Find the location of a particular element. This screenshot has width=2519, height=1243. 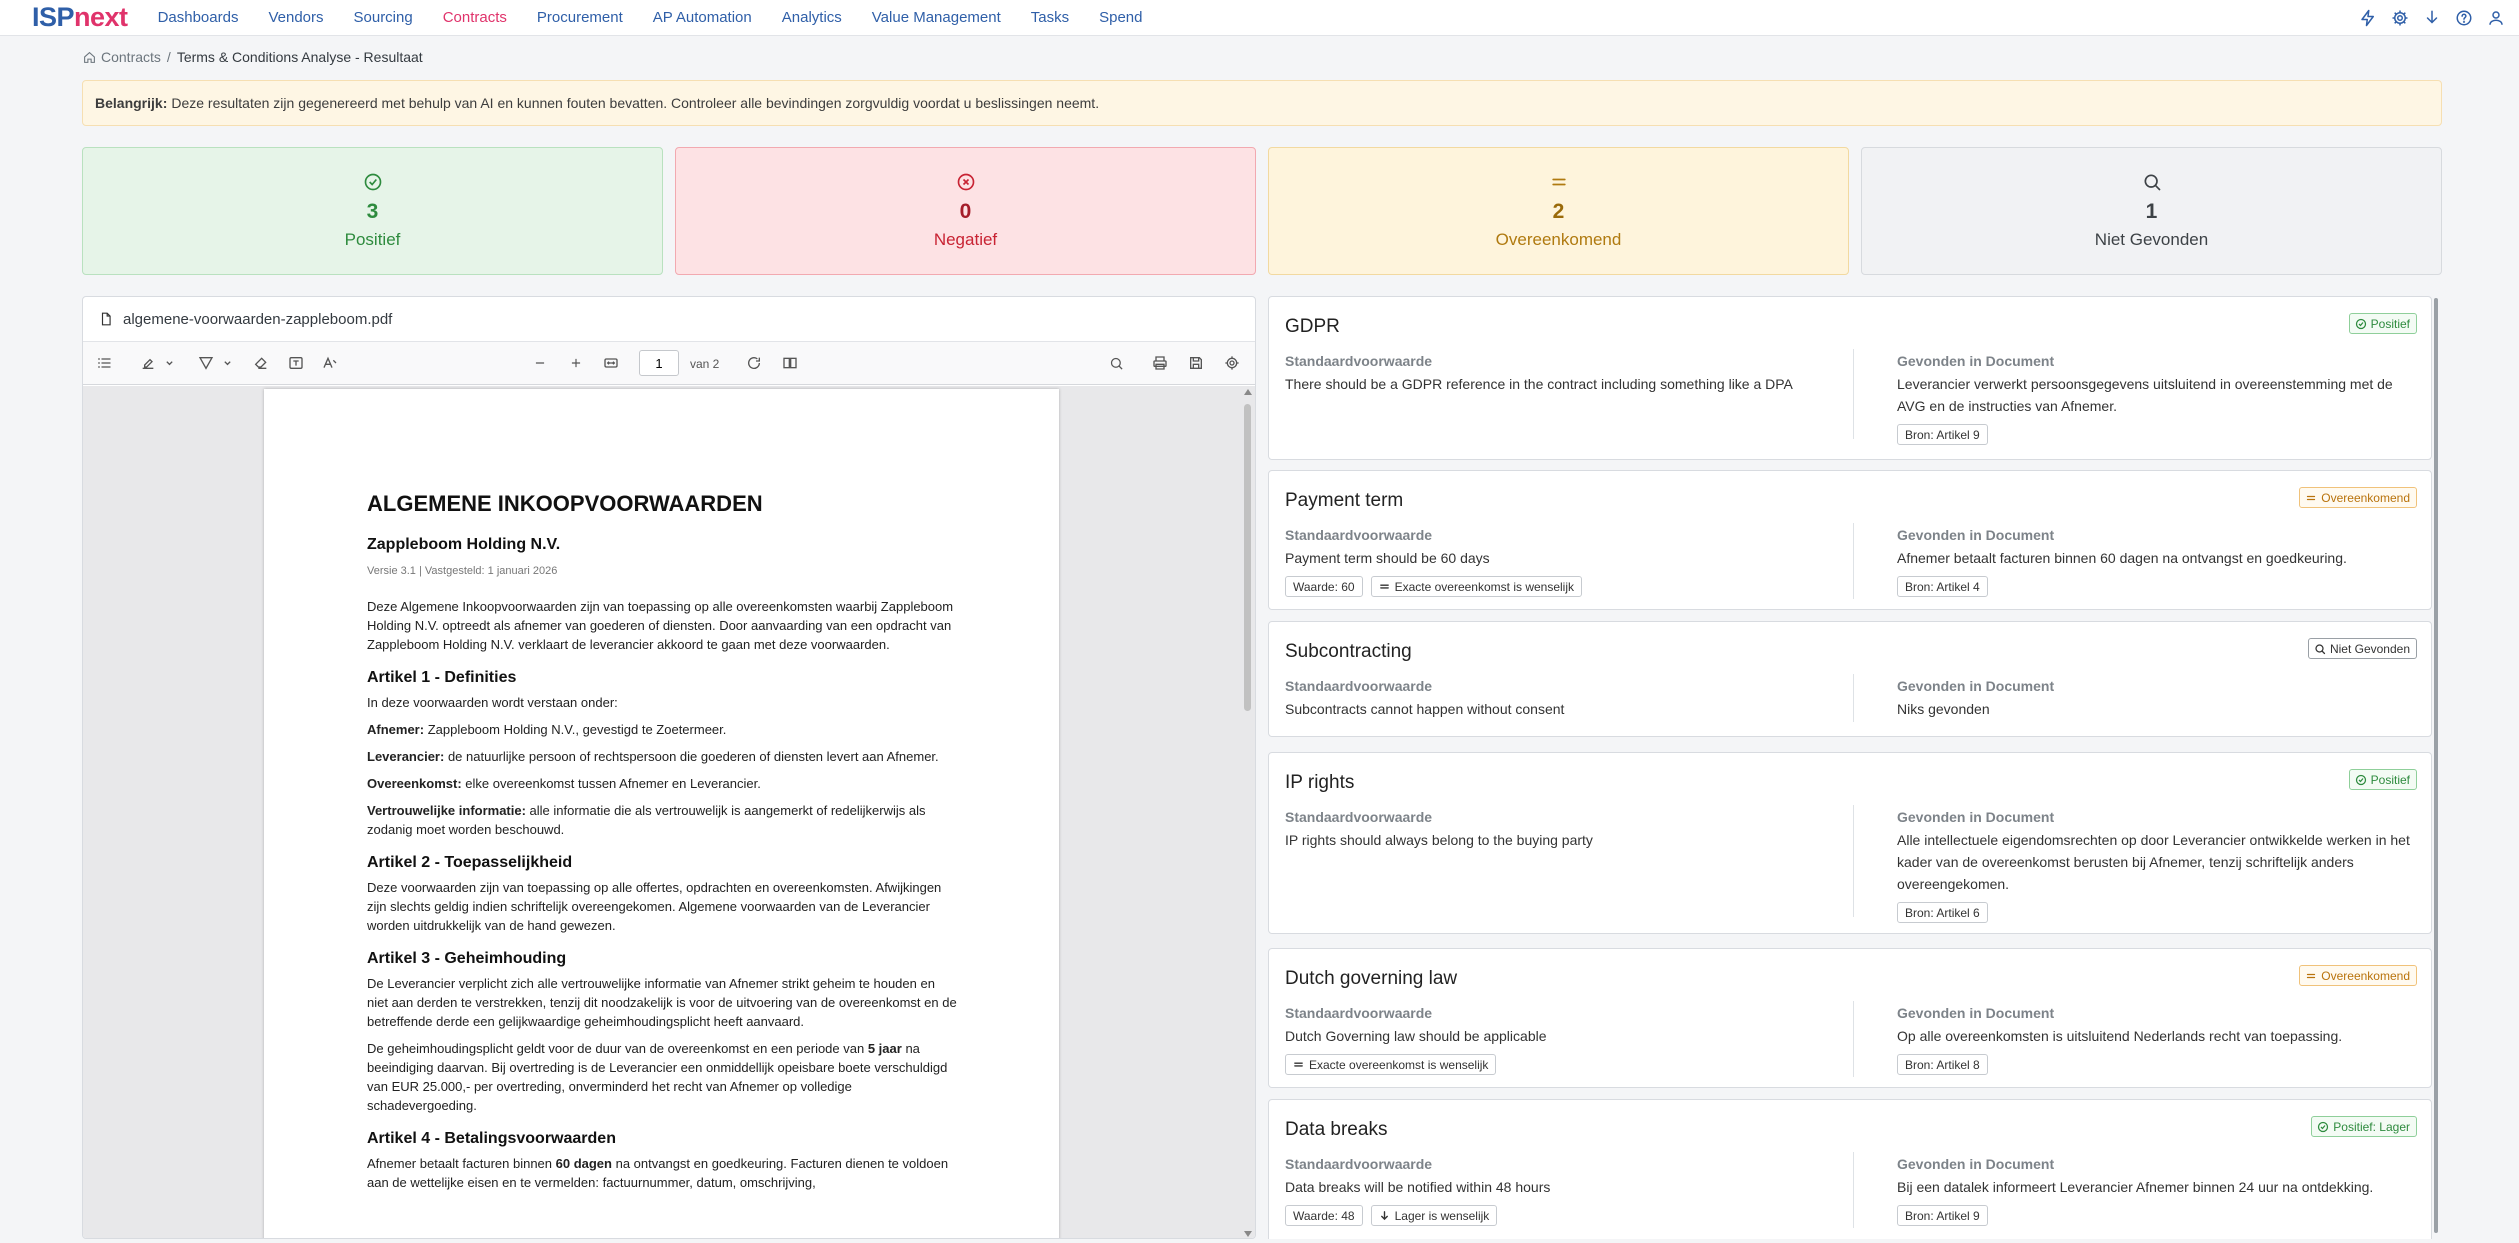

home-icon is located at coordinates (89, 57).